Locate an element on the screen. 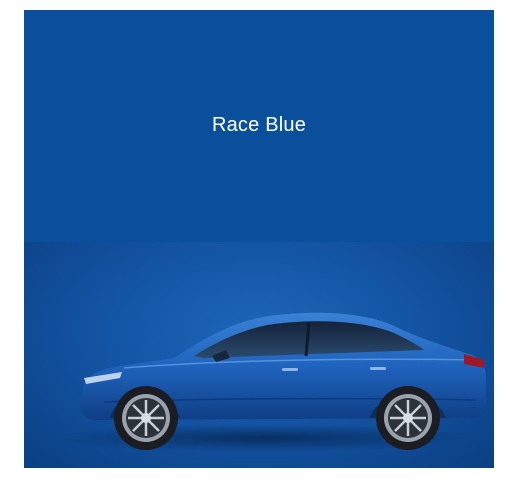  color-name-label: Race Blue is located at coordinates (259, 124).